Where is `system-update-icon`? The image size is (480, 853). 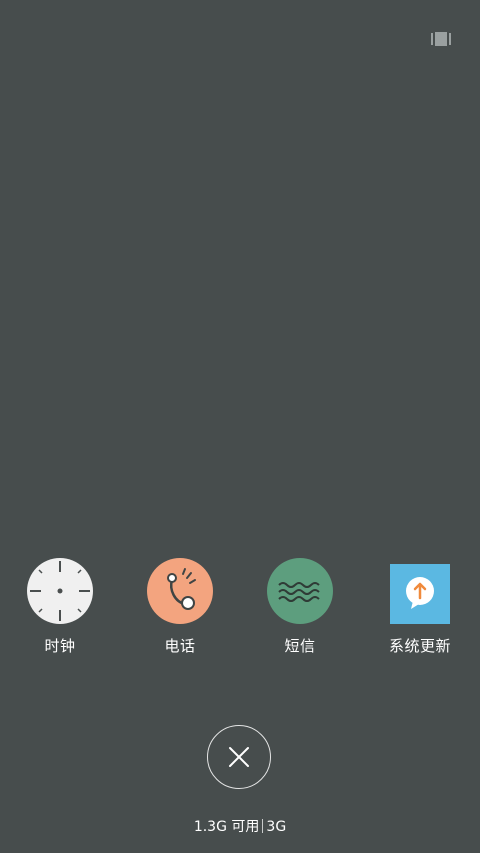
system-update-icon is located at coordinates (420, 591).